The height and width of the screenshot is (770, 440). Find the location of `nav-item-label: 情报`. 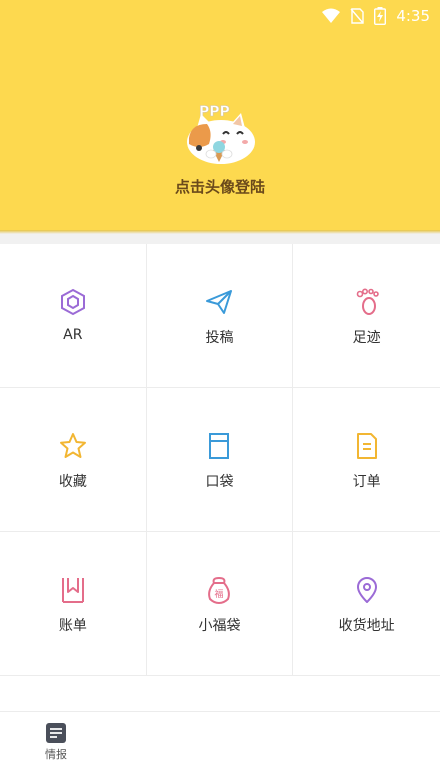

nav-item-label: 情报 is located at coordinates (56, 754).